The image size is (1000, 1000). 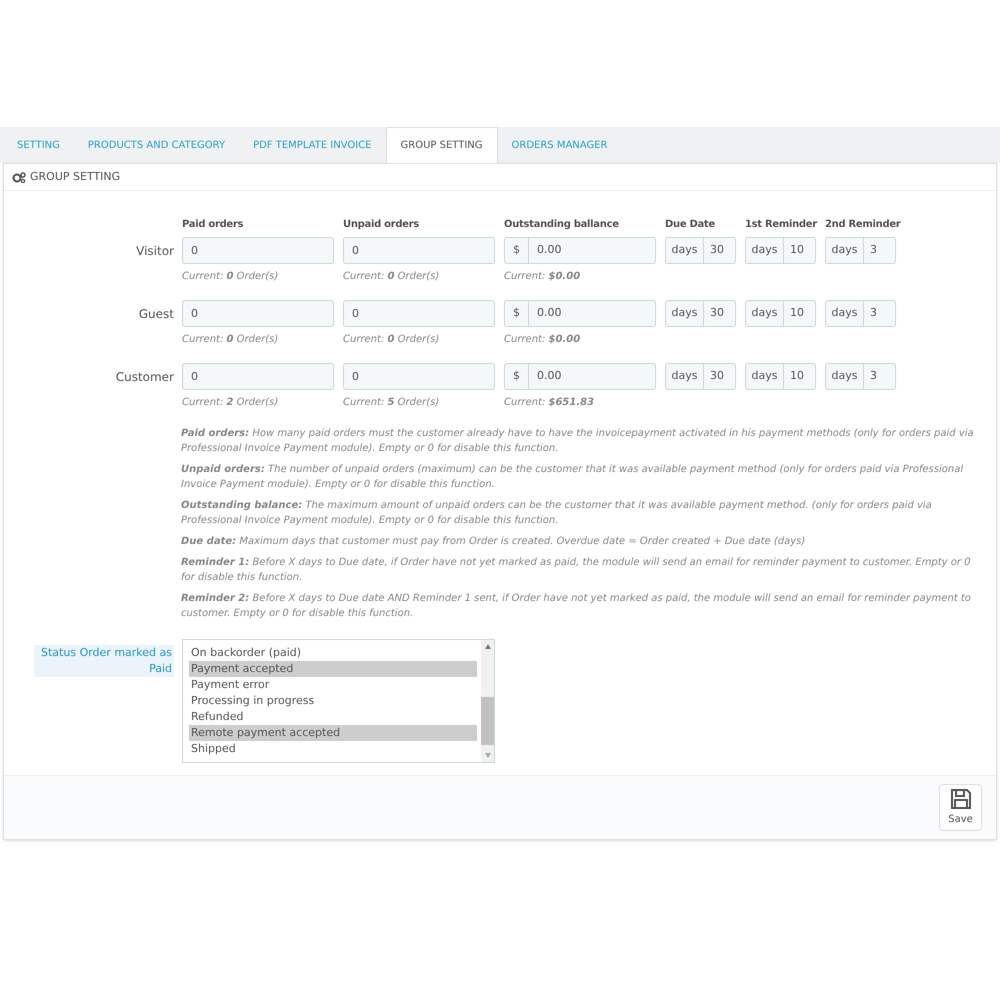 I want to click on current-value-text: Current: 2 Order(s), so click(x=231, y=403).